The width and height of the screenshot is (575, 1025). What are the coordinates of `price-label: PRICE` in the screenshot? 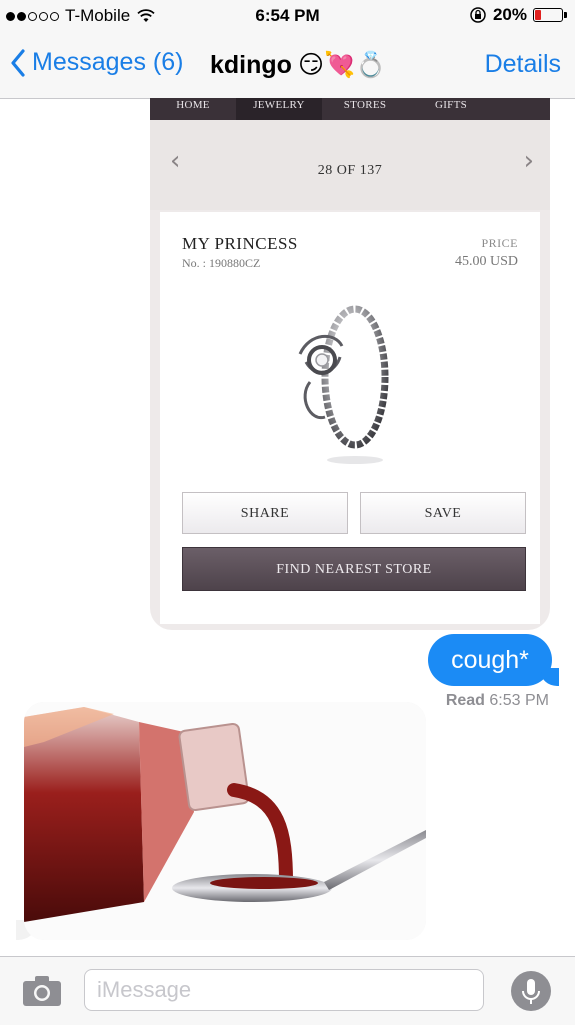 It's located at (499, 243).